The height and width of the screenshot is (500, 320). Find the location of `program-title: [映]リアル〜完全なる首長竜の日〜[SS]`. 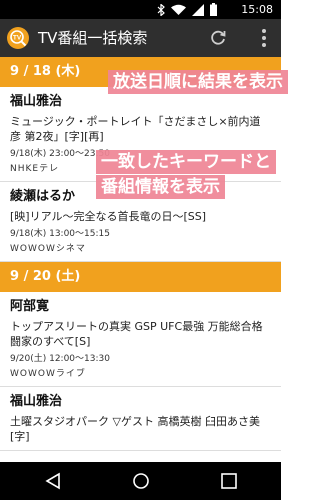

program-title: [映]リアル〜完全なる首長竜の日〜[SS] is located at coordinates (108, 216).